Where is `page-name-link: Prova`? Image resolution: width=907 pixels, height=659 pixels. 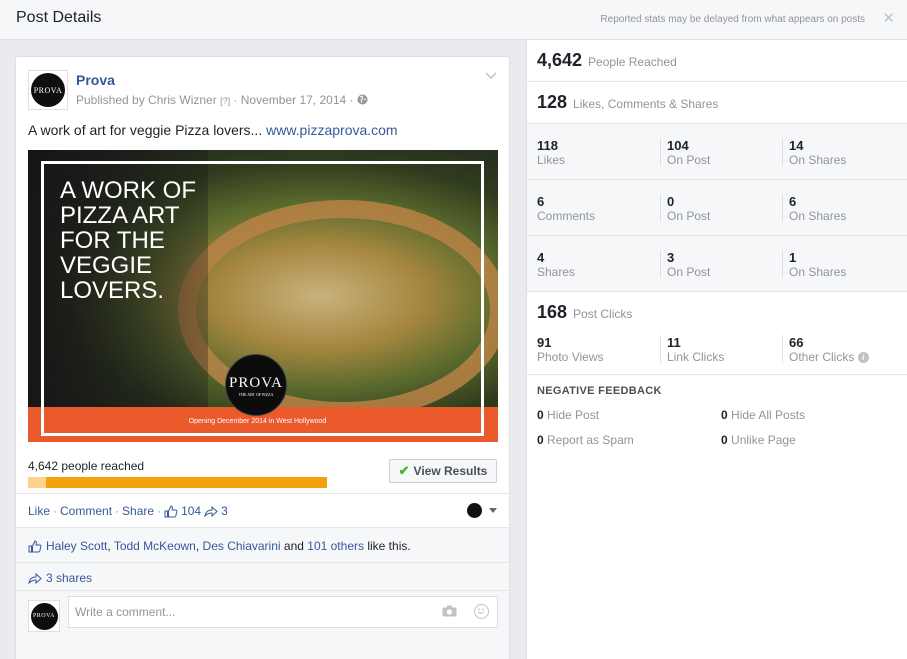 page-name-link: Prova is located at coordinates (95, 80).